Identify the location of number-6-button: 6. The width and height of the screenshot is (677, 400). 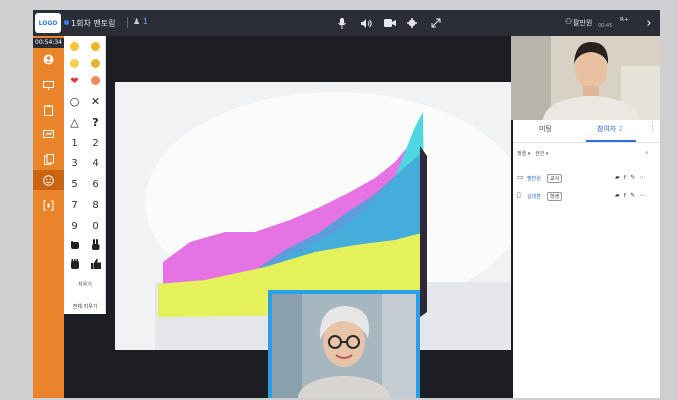
(96, 184).